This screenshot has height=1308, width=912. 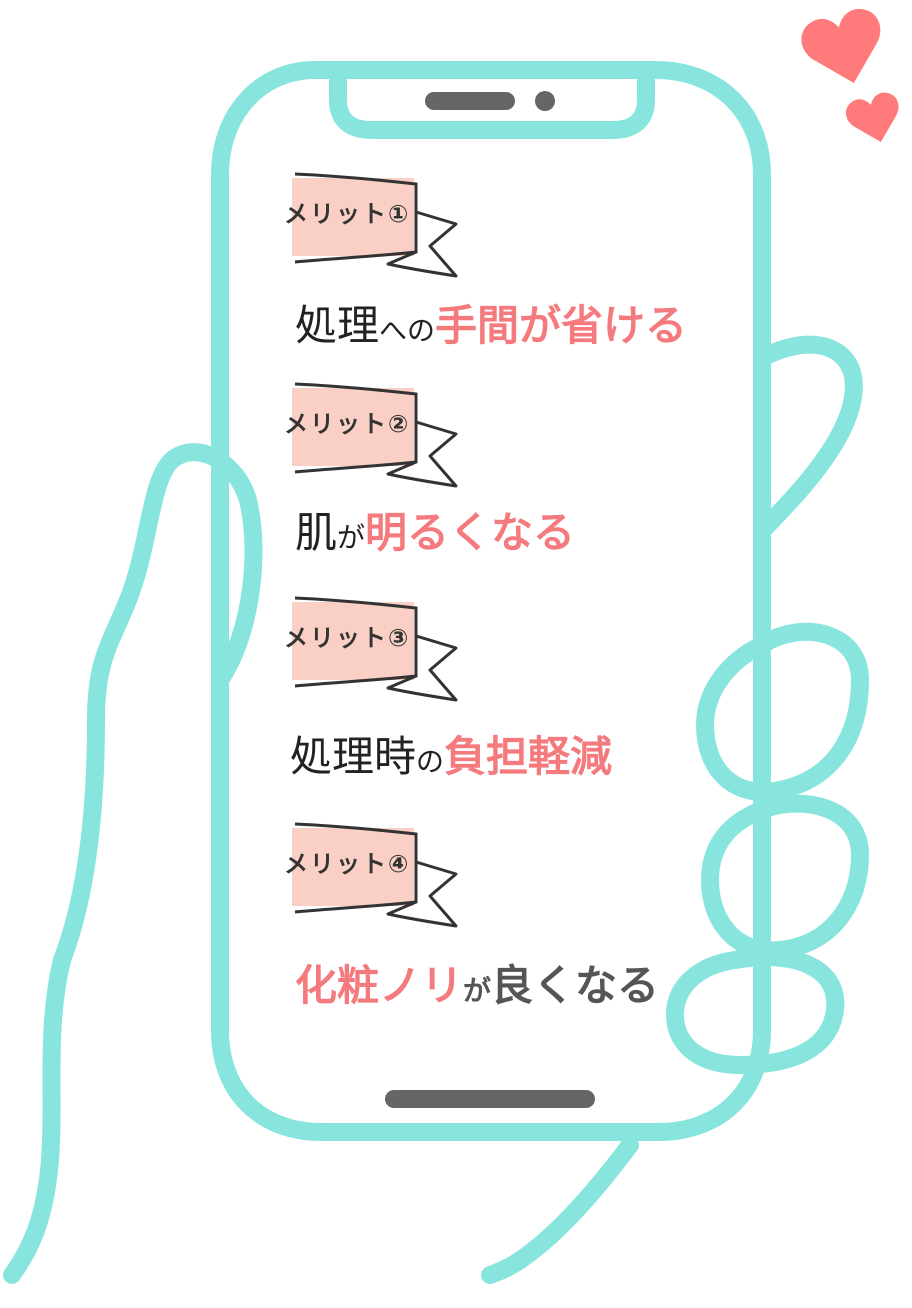 What do you see at coordinates (353, 756) in the screenshot?
I see `merit-text-part: 処理時` at bounding box center [353, 756].